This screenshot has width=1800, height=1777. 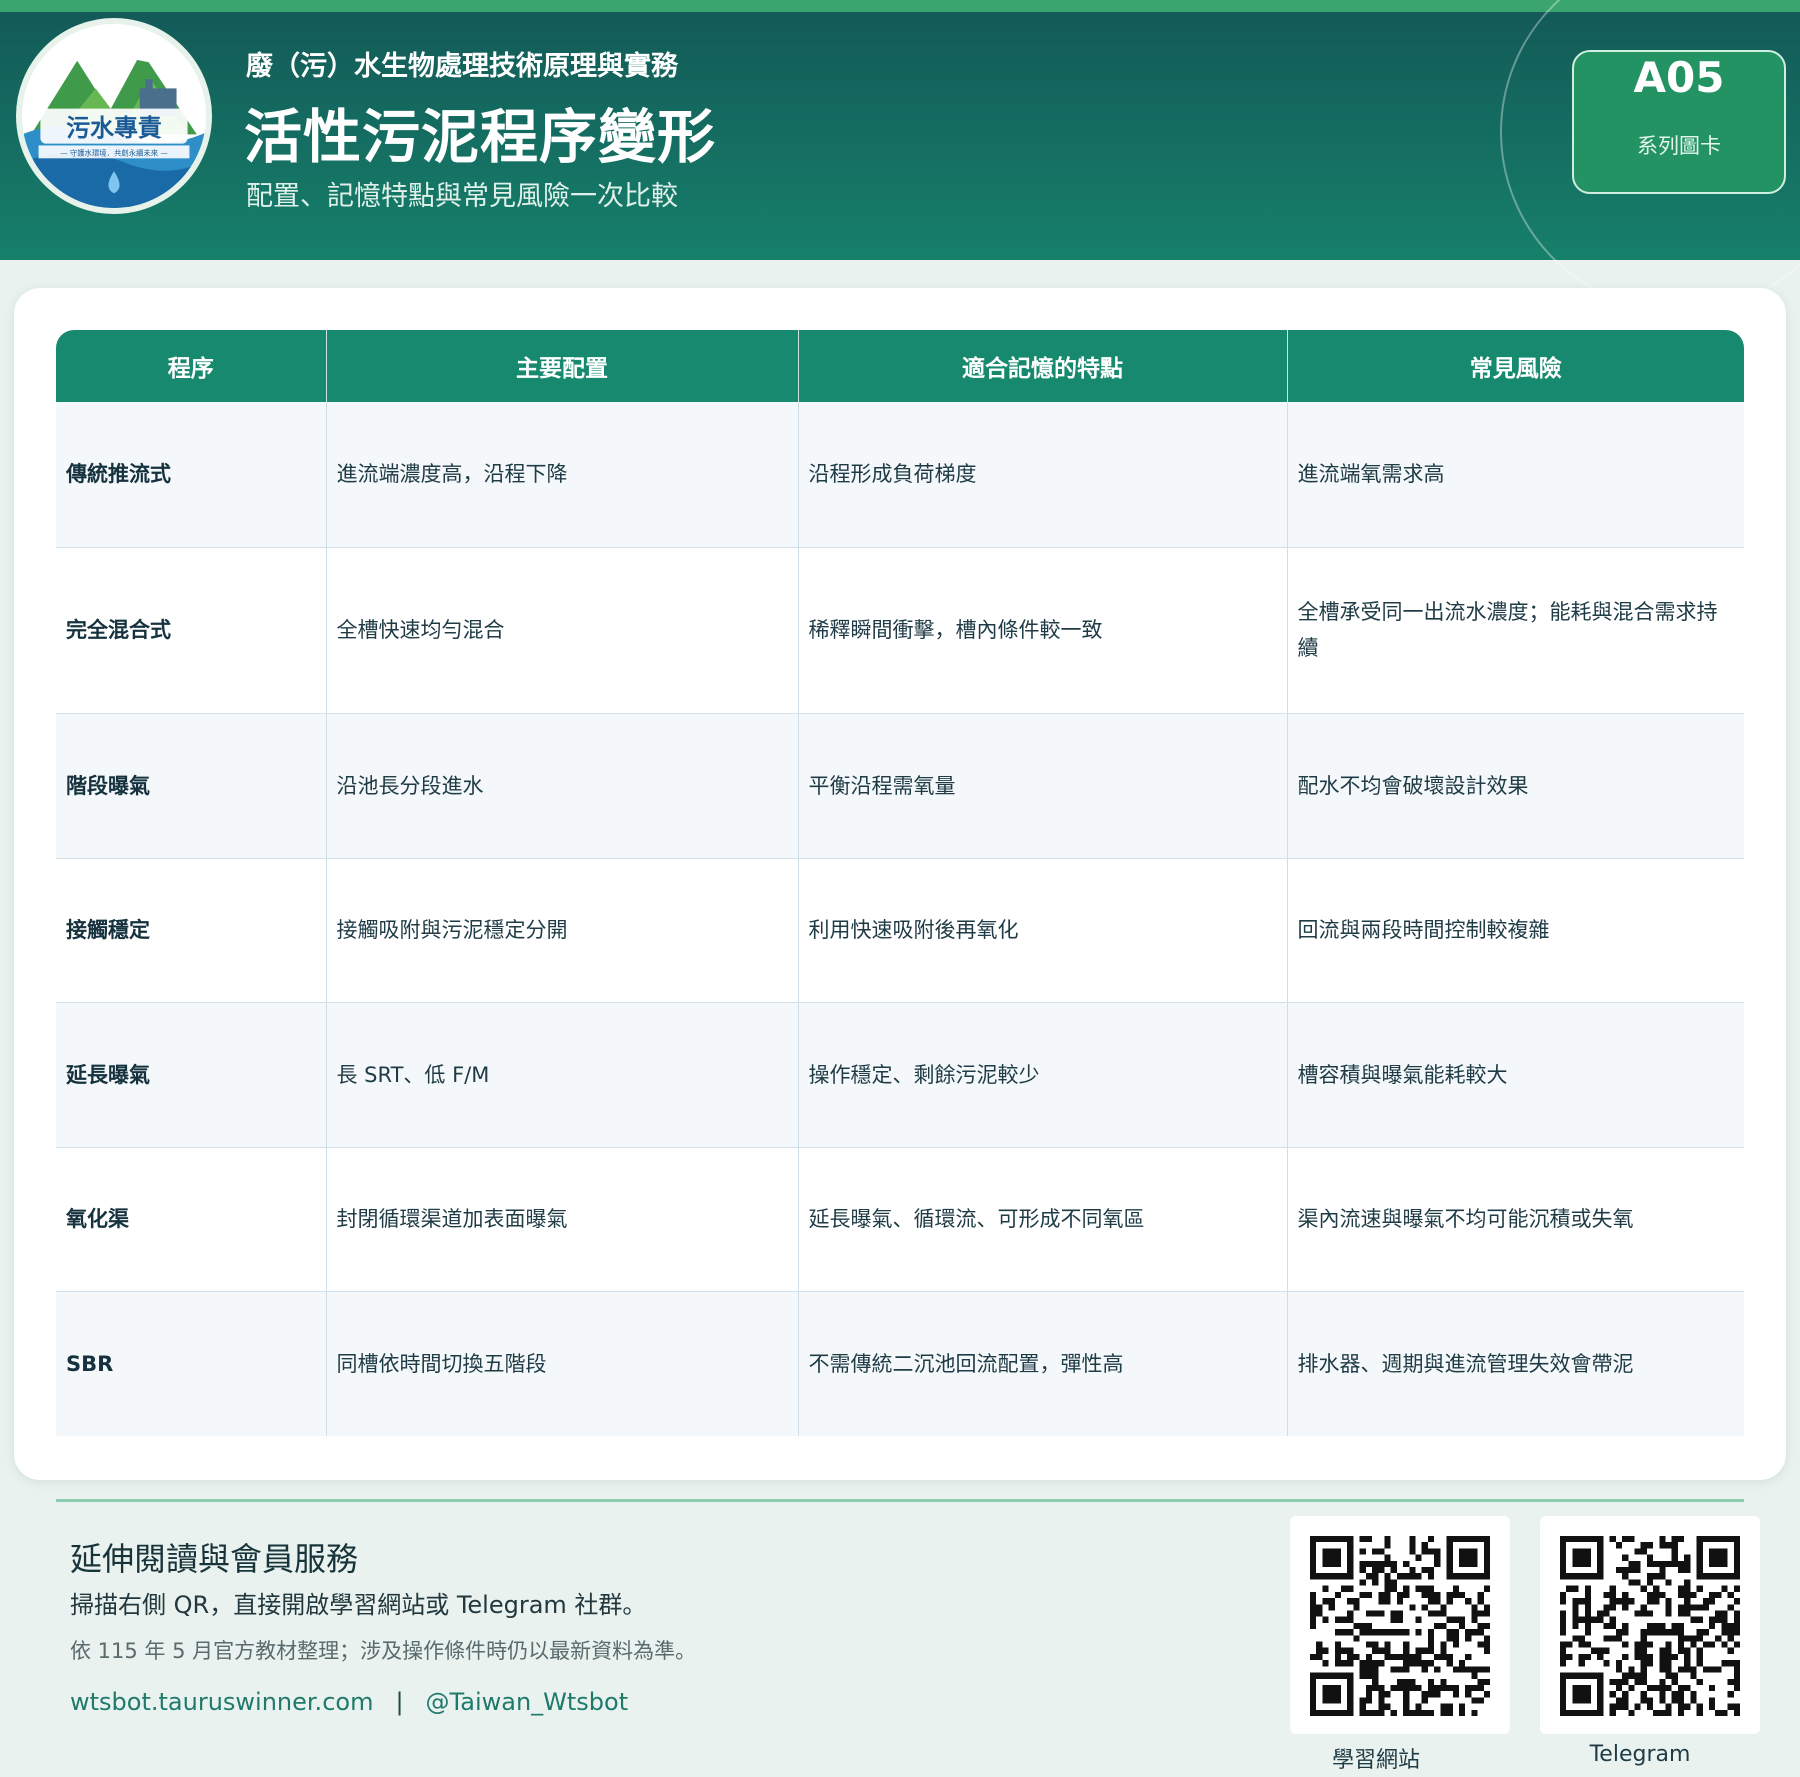 I want to click on badge-code: A05, so click(x=1679, y=77).